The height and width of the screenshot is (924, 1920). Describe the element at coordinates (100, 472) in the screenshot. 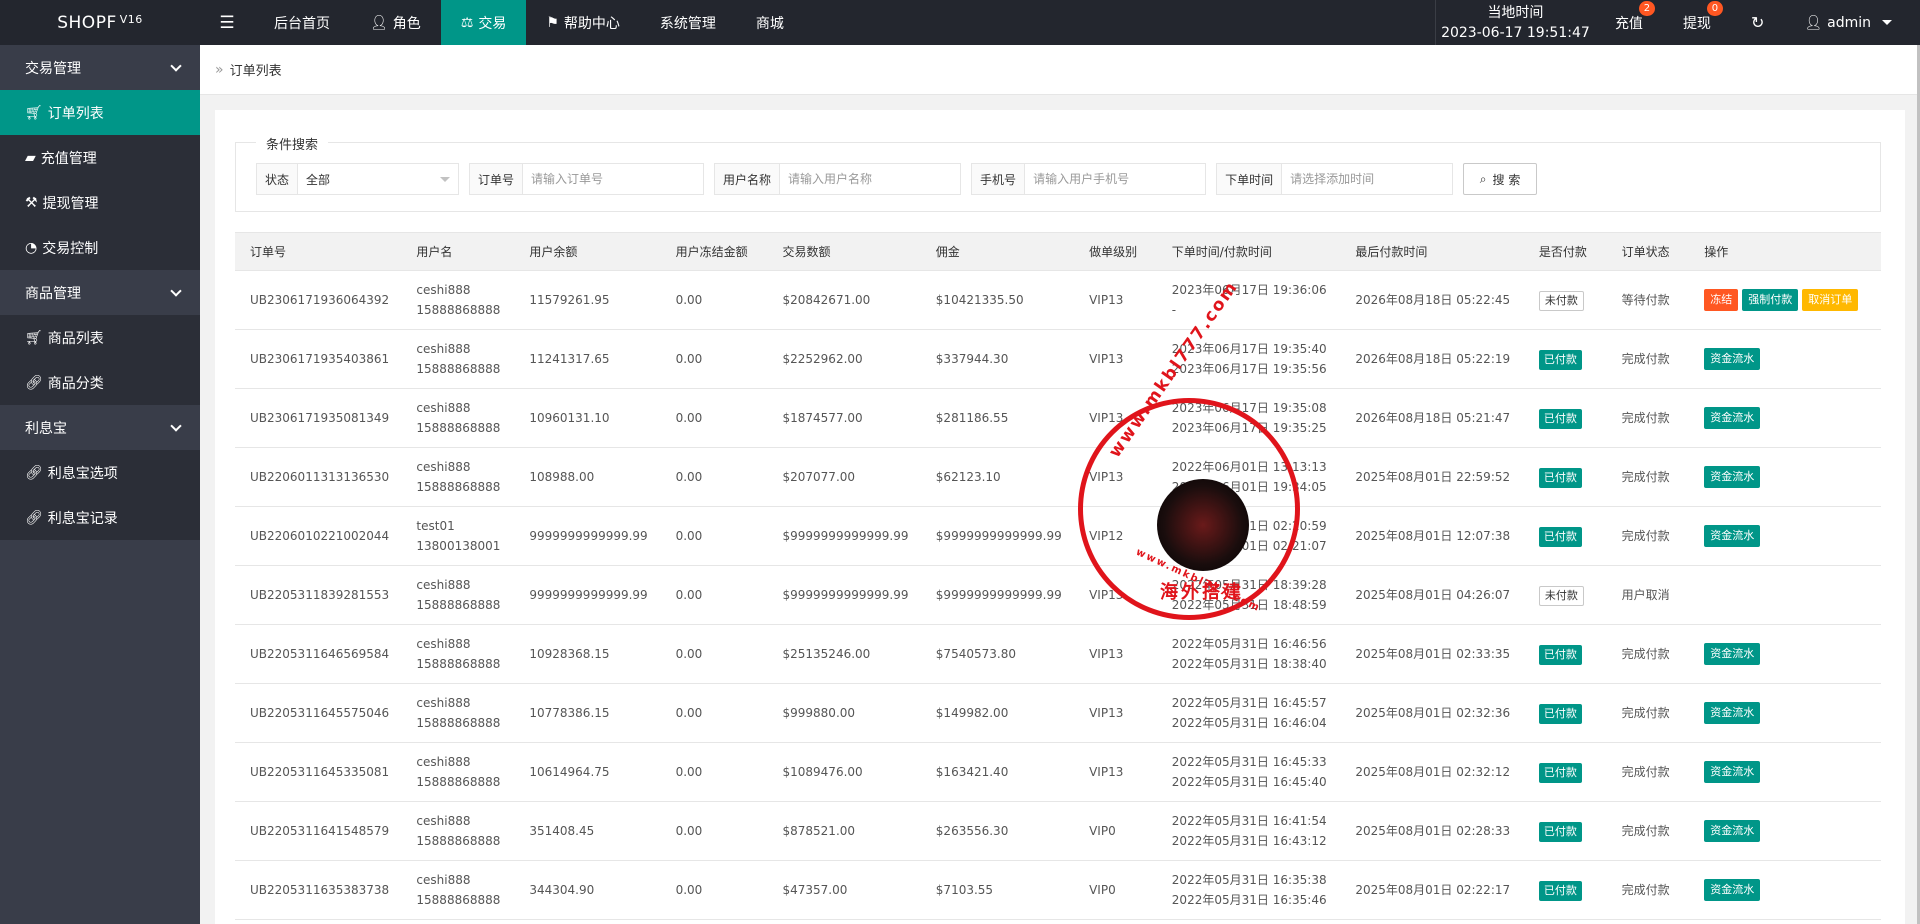

I see `sidebar-item-interest-options: 🔗︎ 利息宝选项` at that location.